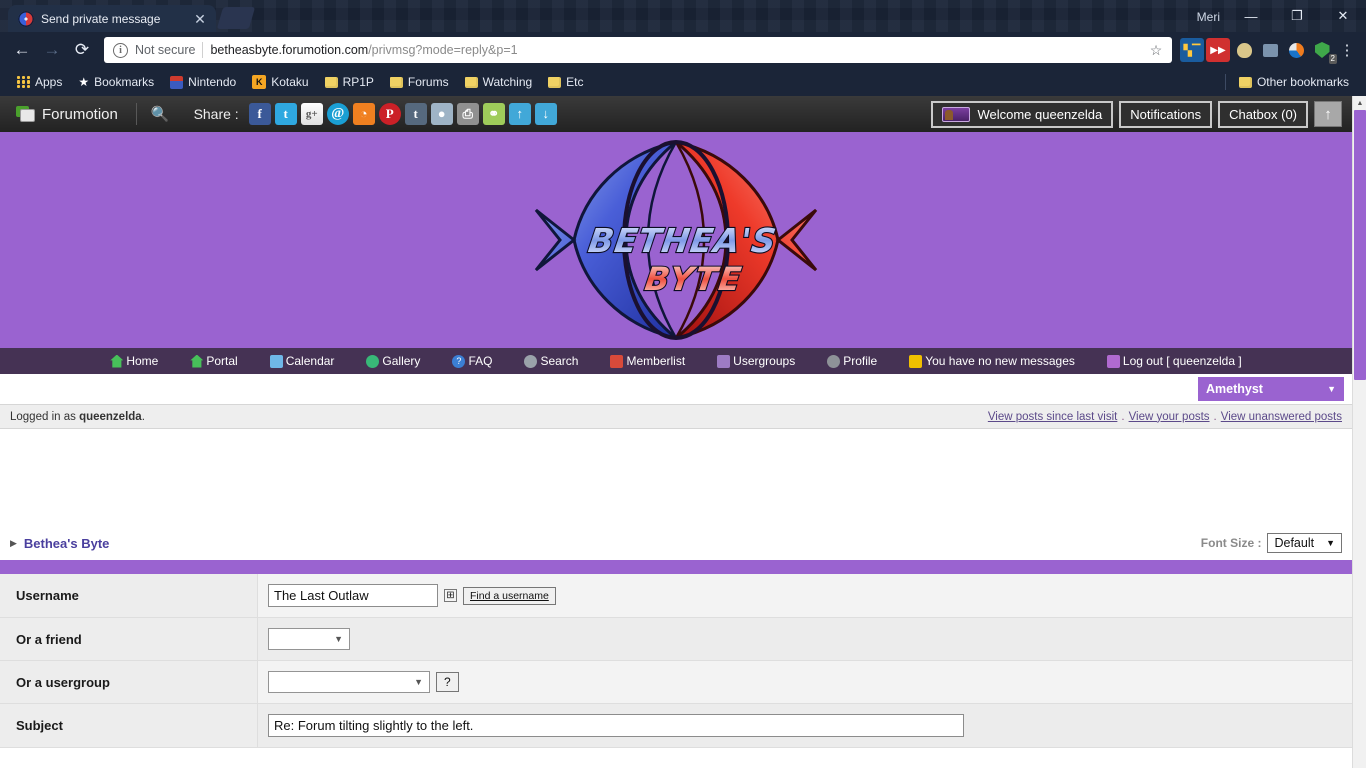 The height and width of the screenshot is (768, 1366). I want to click on subject-input, so click(616, 725).